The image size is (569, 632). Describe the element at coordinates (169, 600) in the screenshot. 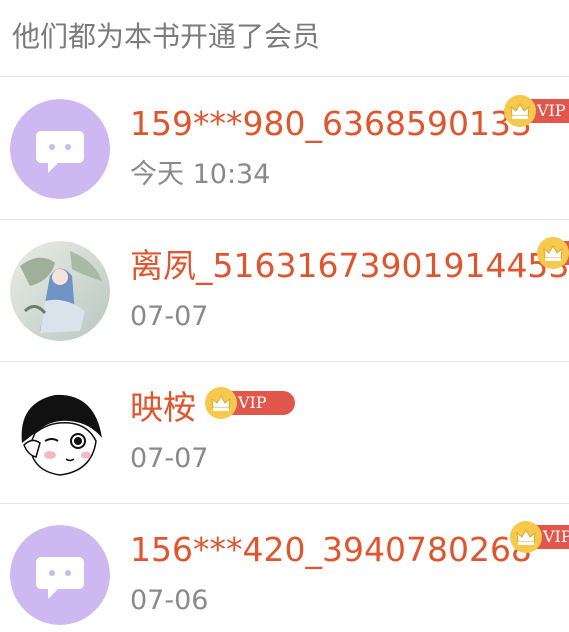

I see `member-time: 07-06` at that location.